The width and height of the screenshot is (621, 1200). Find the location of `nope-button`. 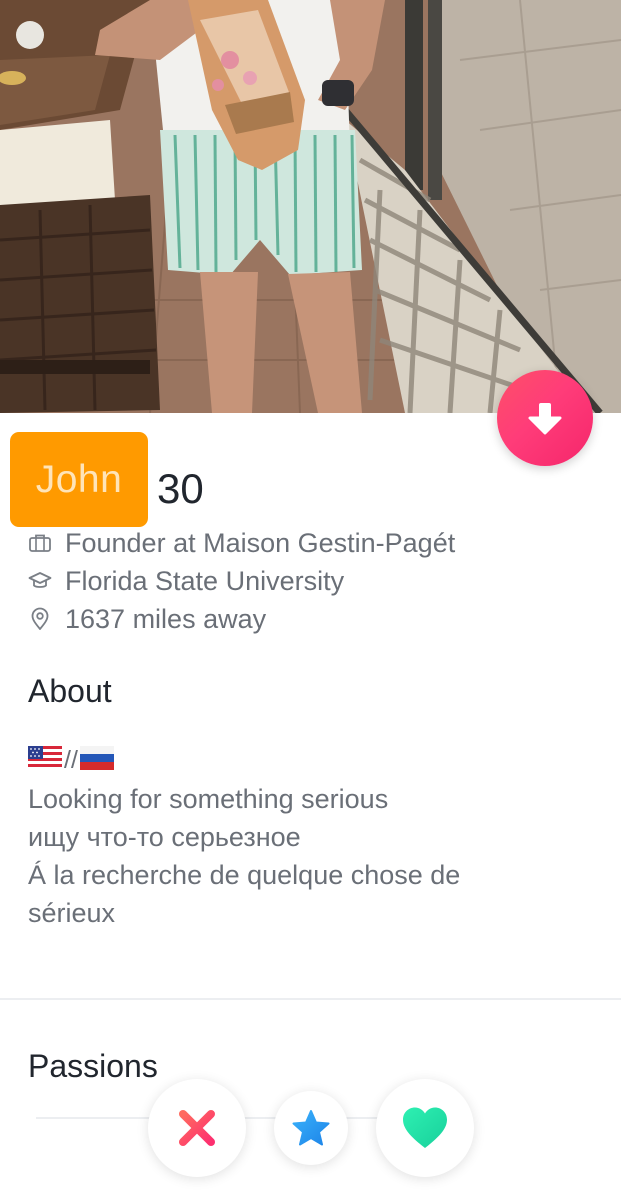

nope-button is located at coordinates (197, 1128).